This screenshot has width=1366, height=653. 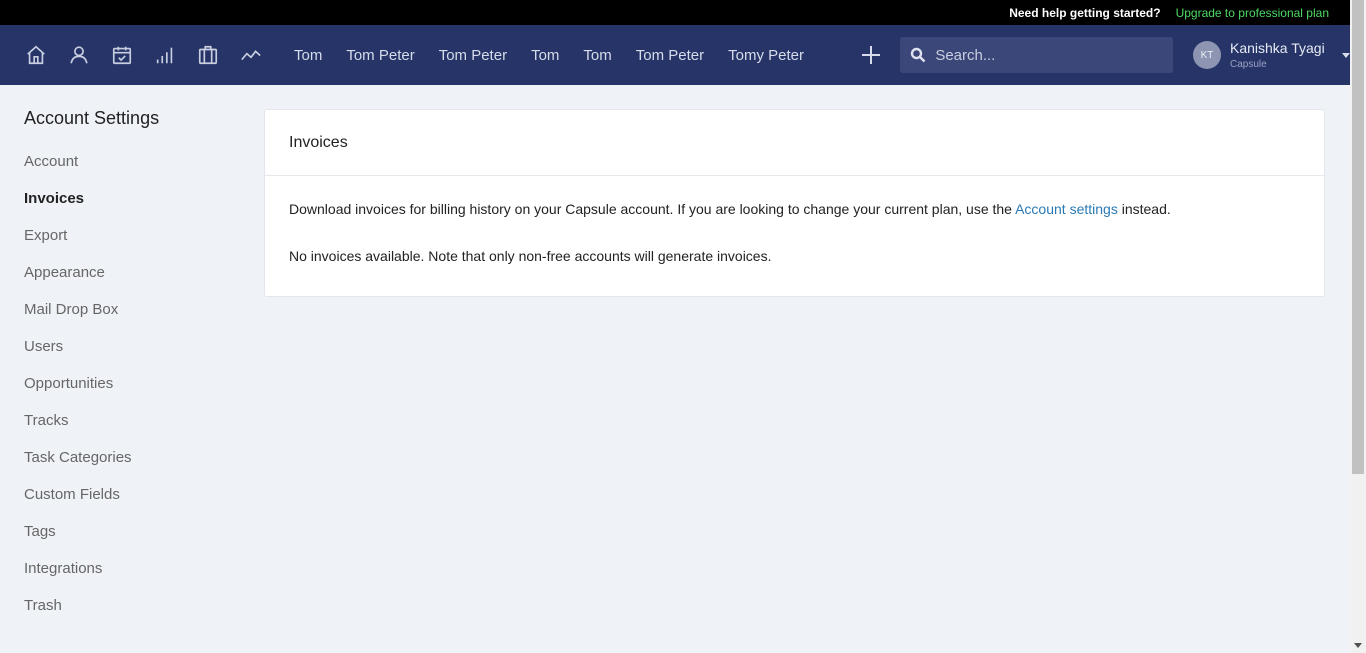 I want to click on upgrade-link: Upgrade to professional plan, so click(x=1252, y=13).